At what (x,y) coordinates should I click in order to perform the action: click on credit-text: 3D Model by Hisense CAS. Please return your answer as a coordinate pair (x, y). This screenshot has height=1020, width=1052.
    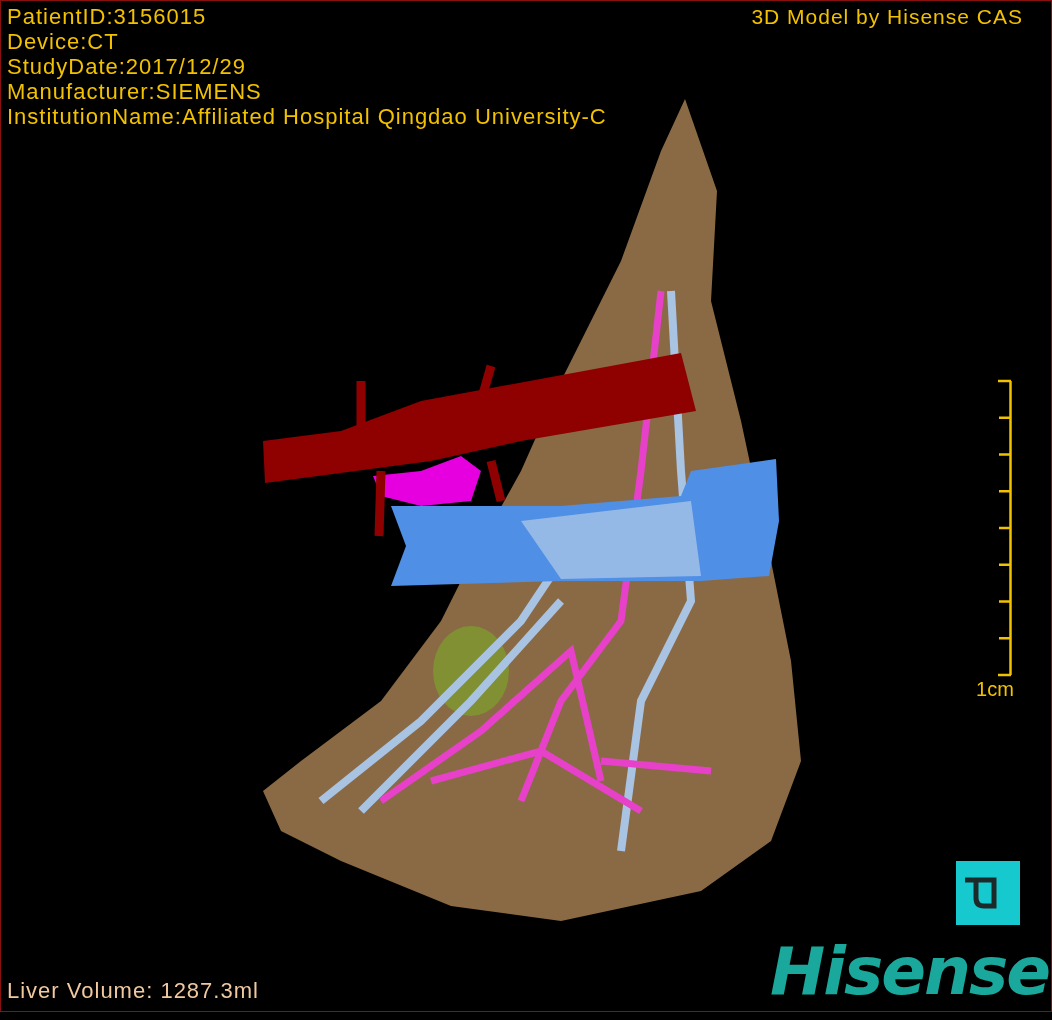
    Looking at the image, I should click on (887, 16).